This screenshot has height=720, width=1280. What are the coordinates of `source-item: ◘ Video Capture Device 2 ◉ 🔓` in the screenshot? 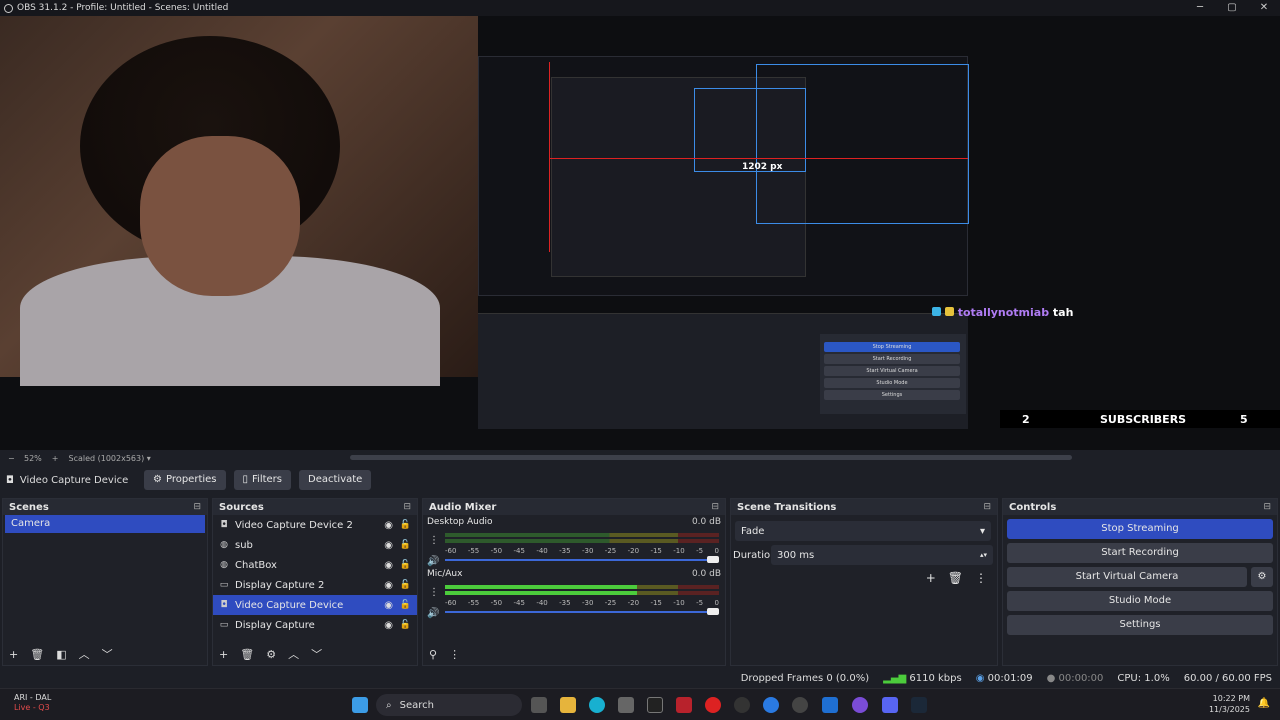 It's located at (315, 525).